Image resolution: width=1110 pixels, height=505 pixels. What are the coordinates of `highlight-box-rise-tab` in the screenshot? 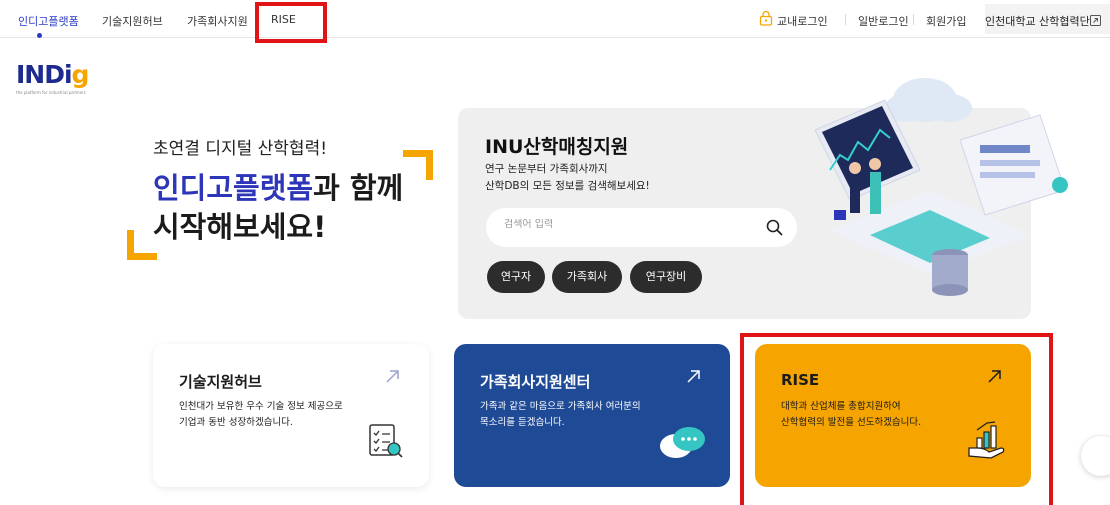 It's located at (291, 22).